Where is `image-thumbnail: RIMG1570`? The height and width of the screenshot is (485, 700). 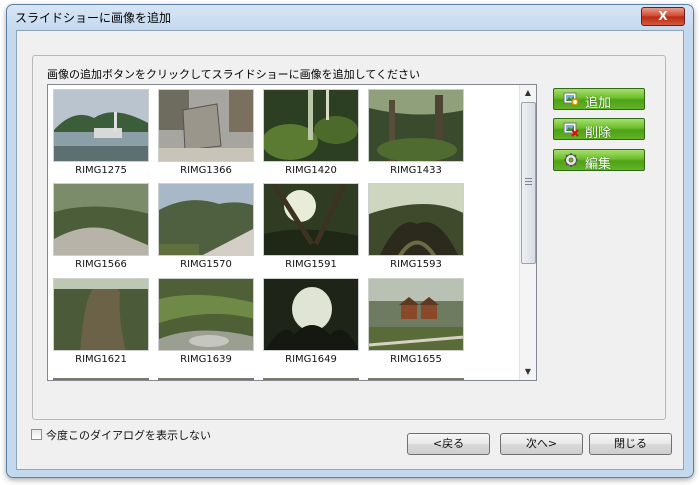
image-thumbnail: RIMG1570 is located at coordinates (207, 226).